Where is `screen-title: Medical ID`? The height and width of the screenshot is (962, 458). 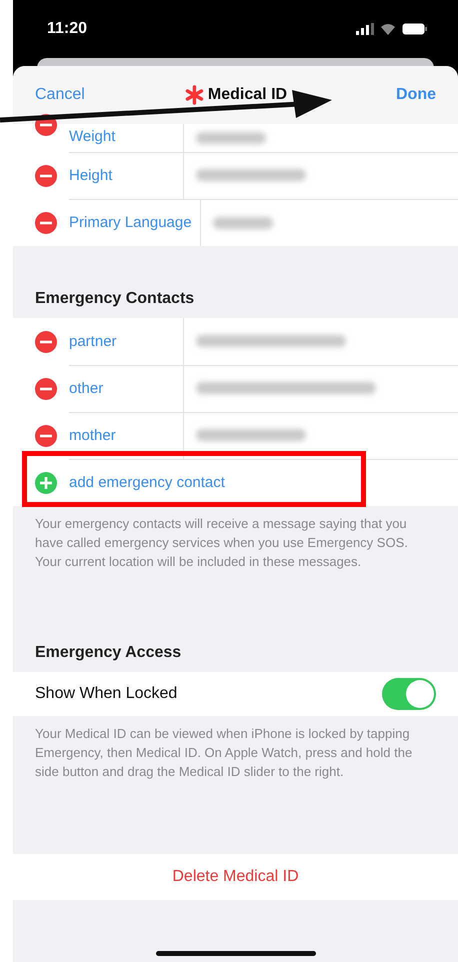 screen-title: Medical ID is located at coordinates (248, 95).